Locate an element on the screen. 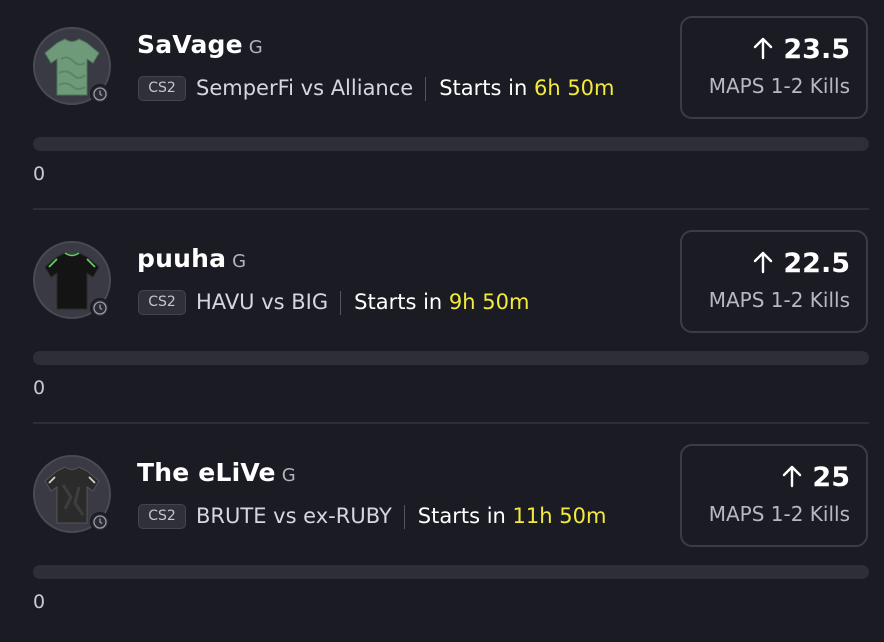 The image size is (884, 642). line-value-row: 25 is located at coordinates (816, 478).